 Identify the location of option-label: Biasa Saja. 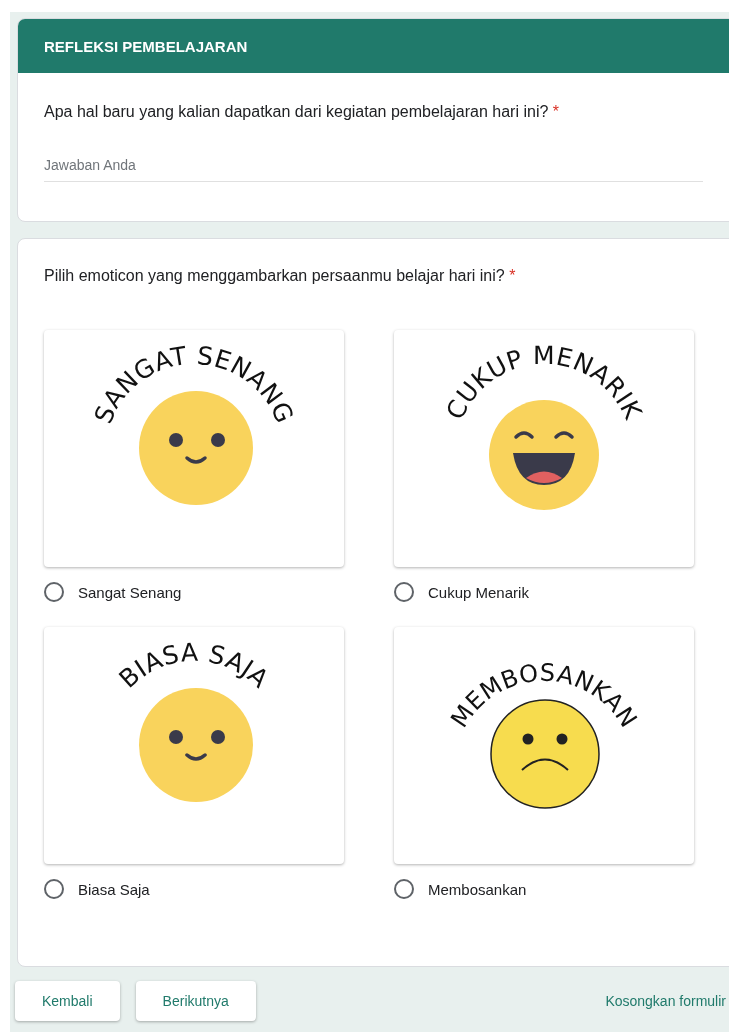
(114, 889).